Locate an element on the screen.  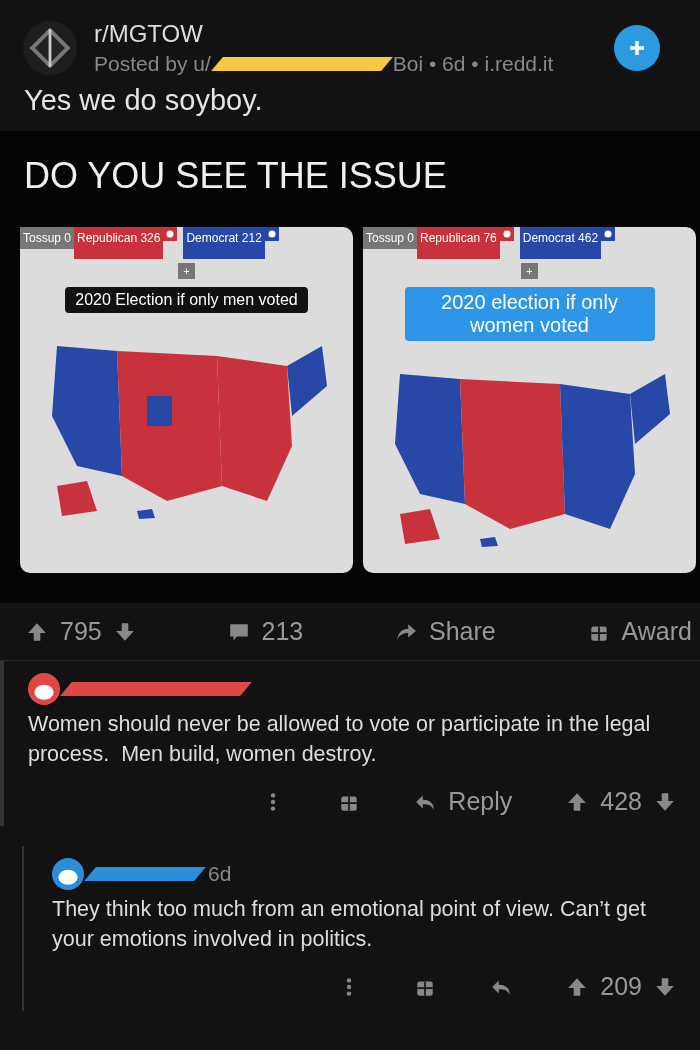
republican-tally: Republican 326 is located at coordinates (119, 243).